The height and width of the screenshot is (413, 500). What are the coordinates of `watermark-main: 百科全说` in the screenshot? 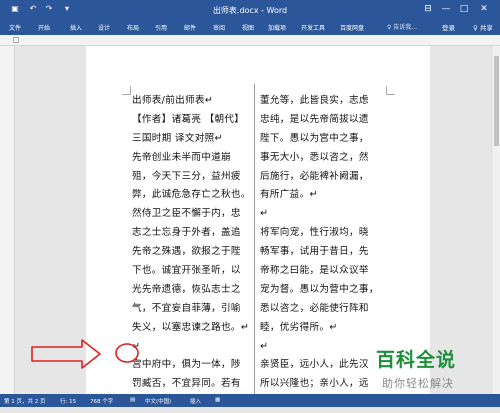 It's located at (416, 360).